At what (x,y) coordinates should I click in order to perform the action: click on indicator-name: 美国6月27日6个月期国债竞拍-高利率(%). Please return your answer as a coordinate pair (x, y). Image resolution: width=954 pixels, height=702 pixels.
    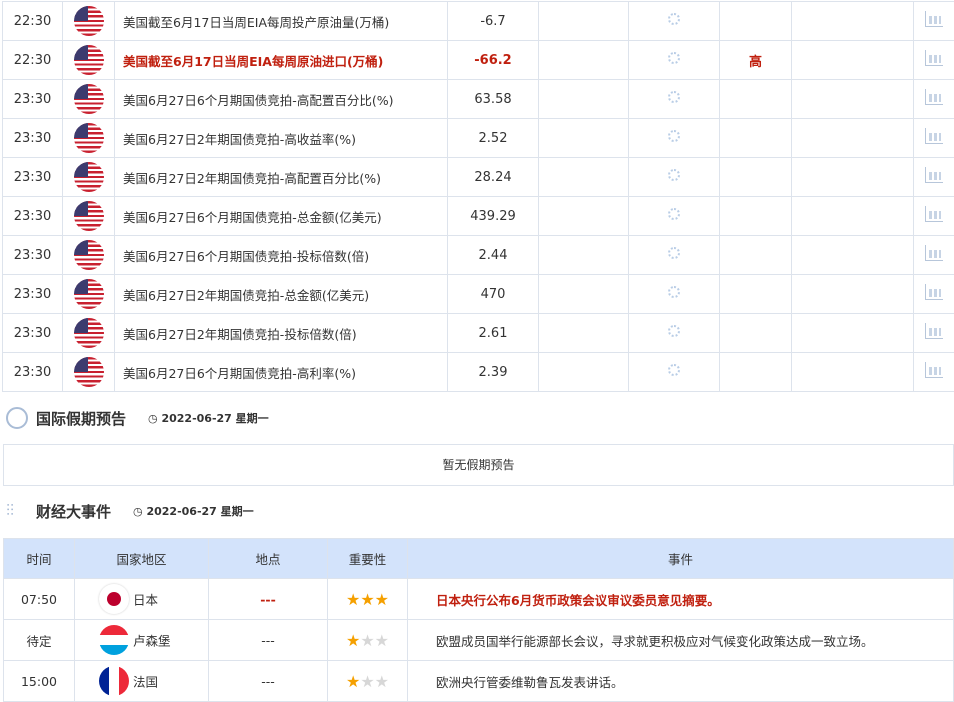
    Looking at the image, I should click on (281, 372).